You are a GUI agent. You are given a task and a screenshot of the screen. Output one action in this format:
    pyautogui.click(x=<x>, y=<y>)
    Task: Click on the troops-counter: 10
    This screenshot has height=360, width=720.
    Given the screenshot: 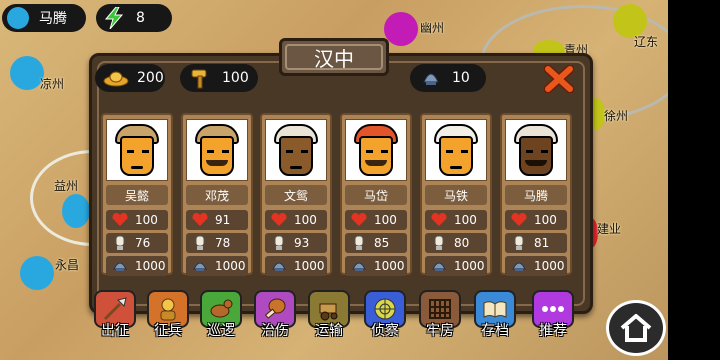 What is the action you would take?
    pyautogui.click(x=448, y=78)
    